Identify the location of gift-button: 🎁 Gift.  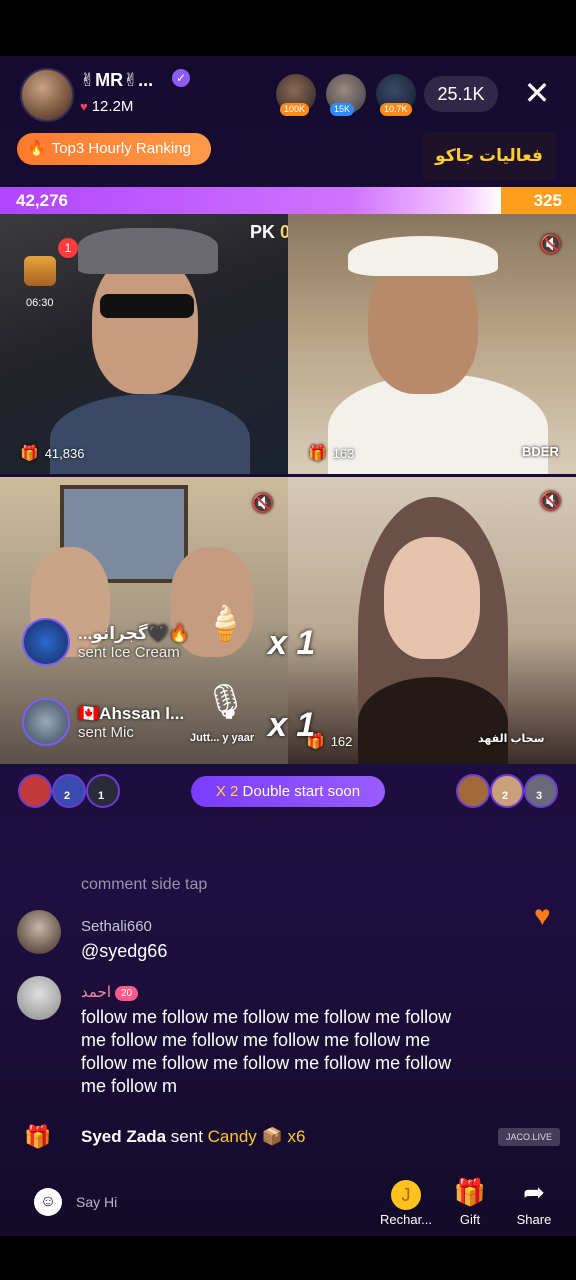
(470, 1201).